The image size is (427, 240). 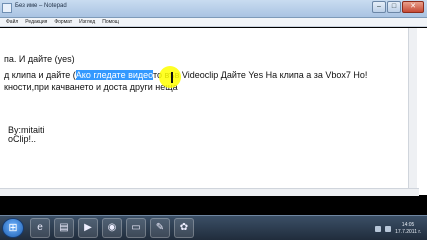 What do you see at coordinates (136, 228) in the screenshot?
I see `folder-icon: ▭` at bounding box center [136, 228].